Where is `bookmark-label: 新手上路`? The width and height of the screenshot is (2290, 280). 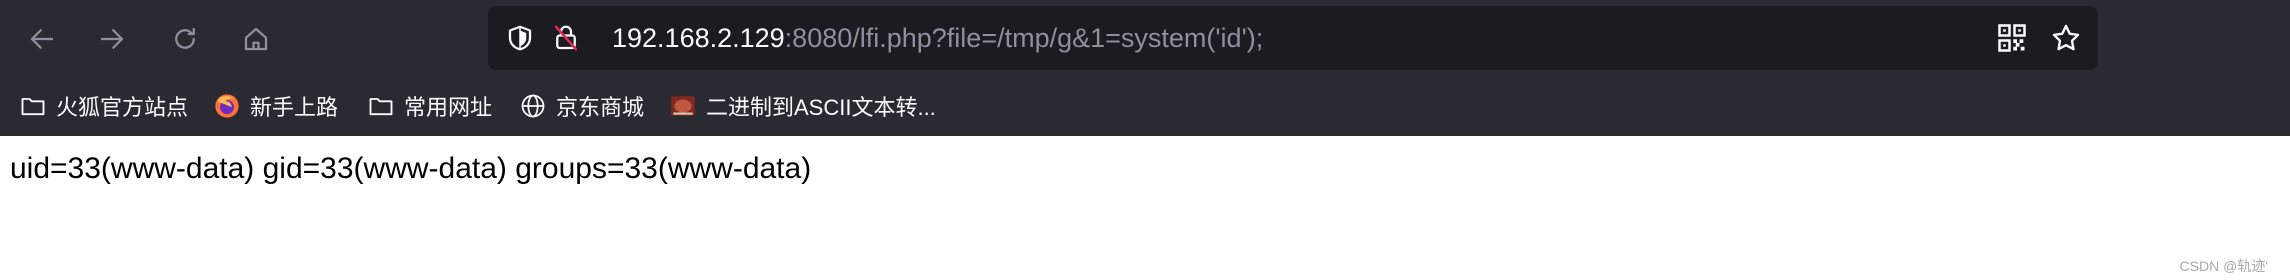 bookmark-label: 新手上路 is located at coordinates (294, 107).